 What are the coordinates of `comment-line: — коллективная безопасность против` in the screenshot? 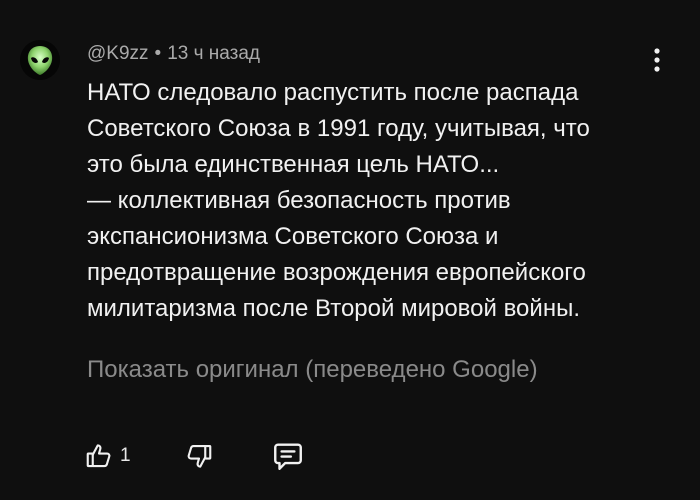 It's located at (299, 200).